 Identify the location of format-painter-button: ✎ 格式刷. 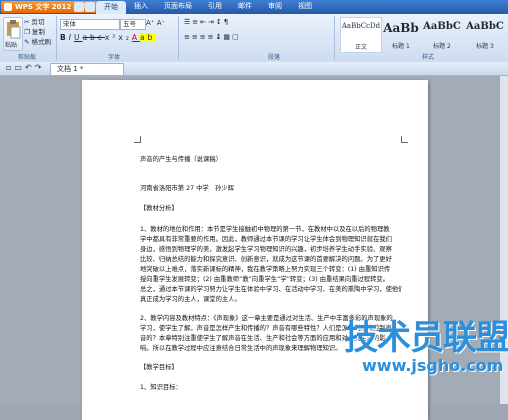
(37, 42).